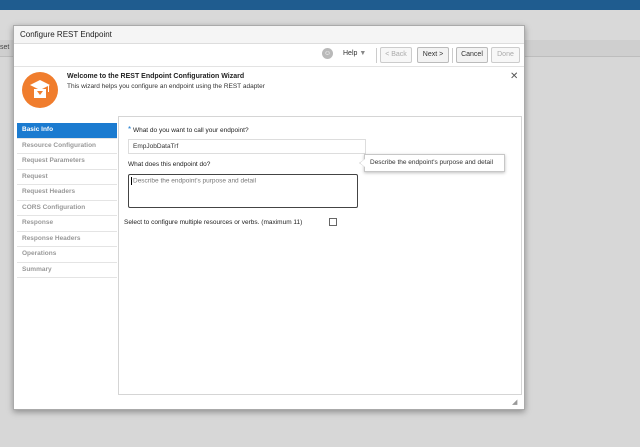 Image resolution: width=640 pixels, height=447 pixels. Describe the element at coordinates (247, 146) in the screenshot. I see `endpoint-name-input: EmpJobDataTrf` at that location.